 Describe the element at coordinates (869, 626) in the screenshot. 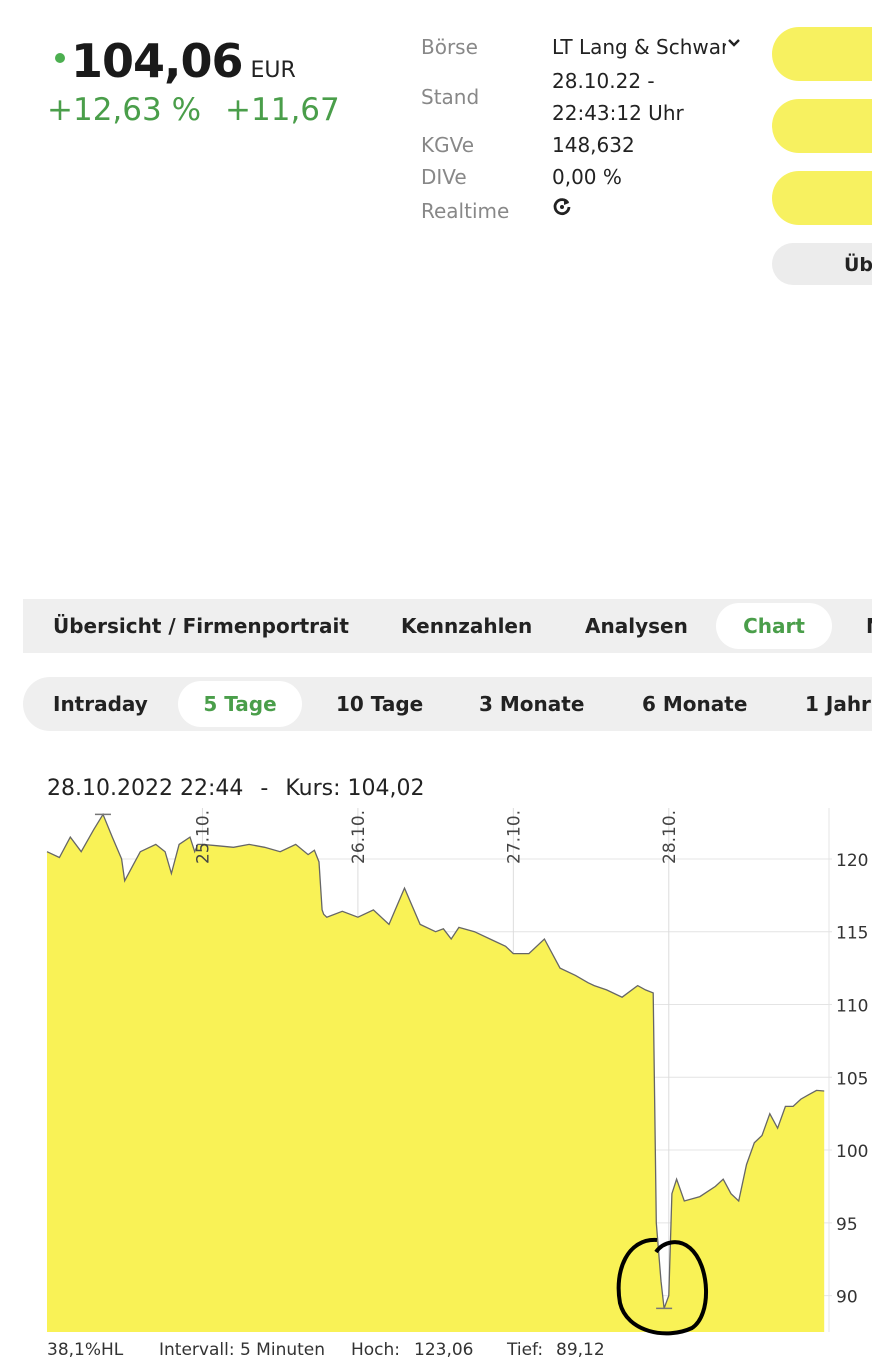

I see `tab-next: N` at that location.